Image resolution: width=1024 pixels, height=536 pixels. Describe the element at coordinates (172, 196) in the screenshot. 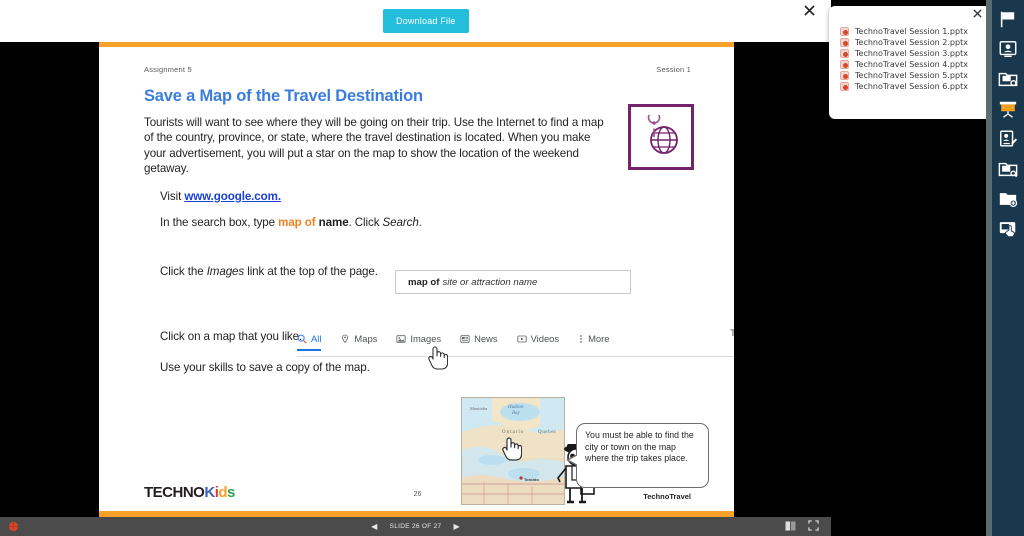

I see `step-visit-prefix: Visit` at that location.